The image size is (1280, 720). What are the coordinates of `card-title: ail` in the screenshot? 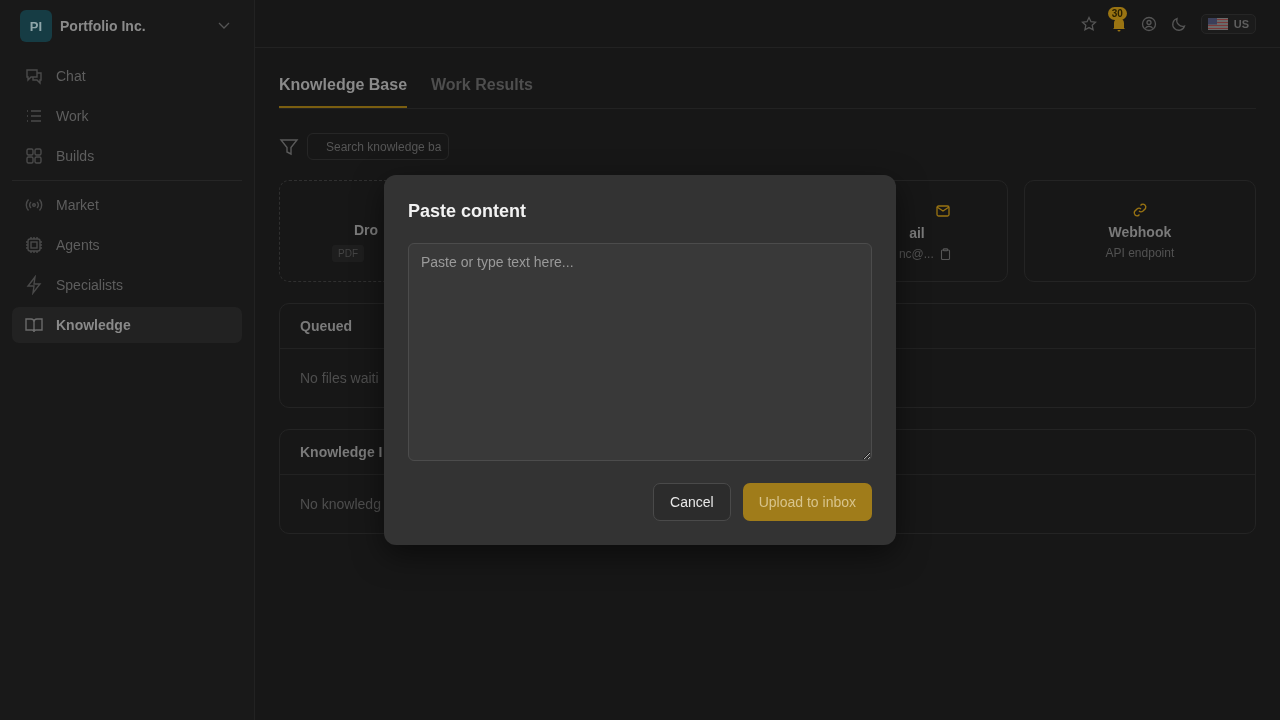 It's located at (917, 233).